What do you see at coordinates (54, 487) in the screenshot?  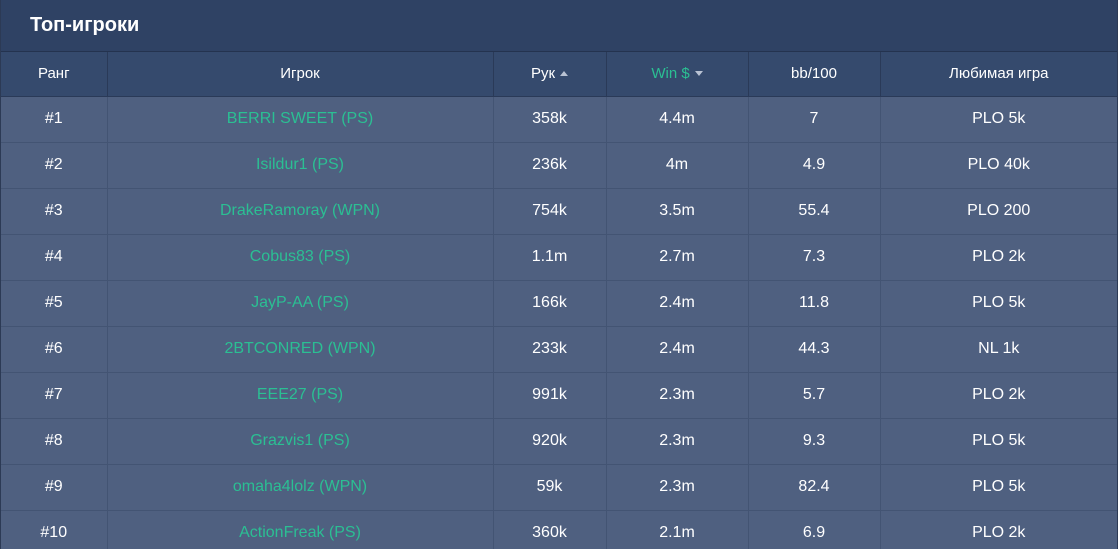 I see `rank-cell: #9` at bounding box center [54, 487].